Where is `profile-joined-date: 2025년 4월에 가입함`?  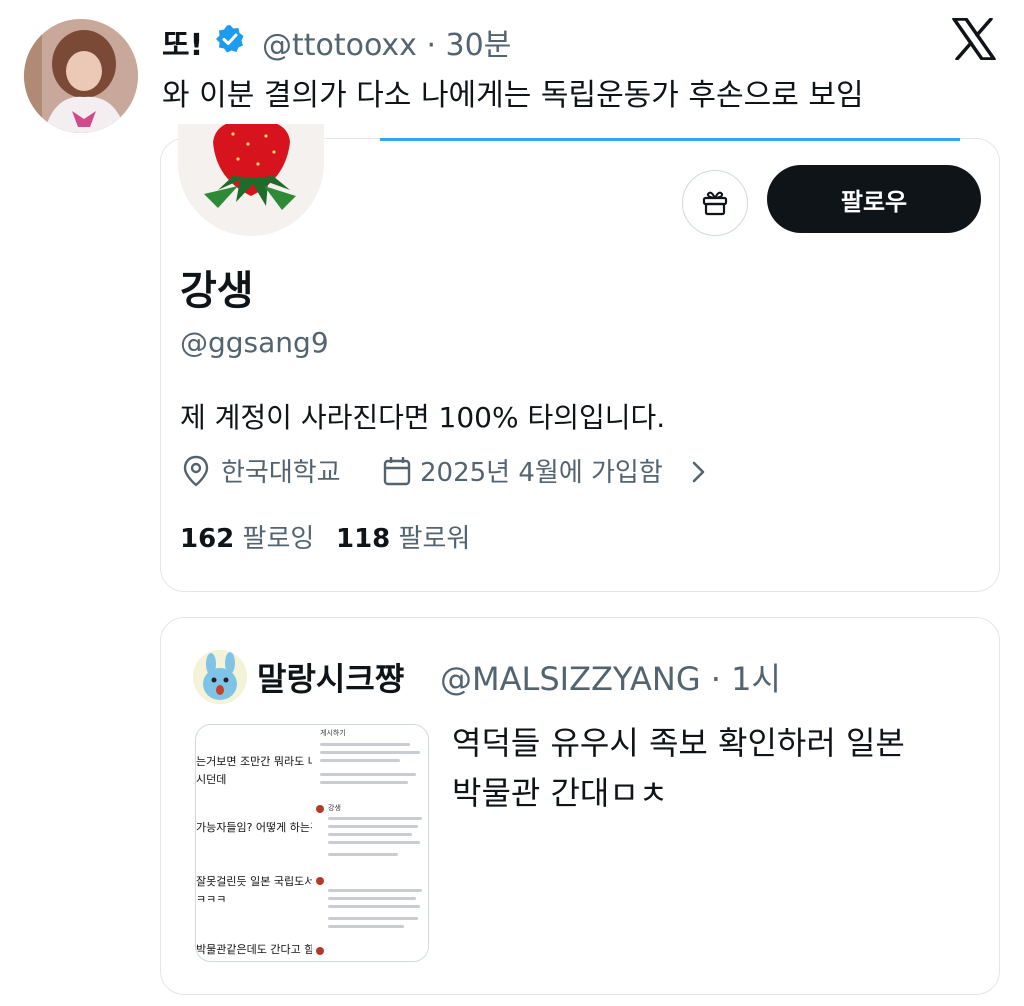 profile-joined-date: 2025년 4월에 가입함 is located at coordinates (541, 473).